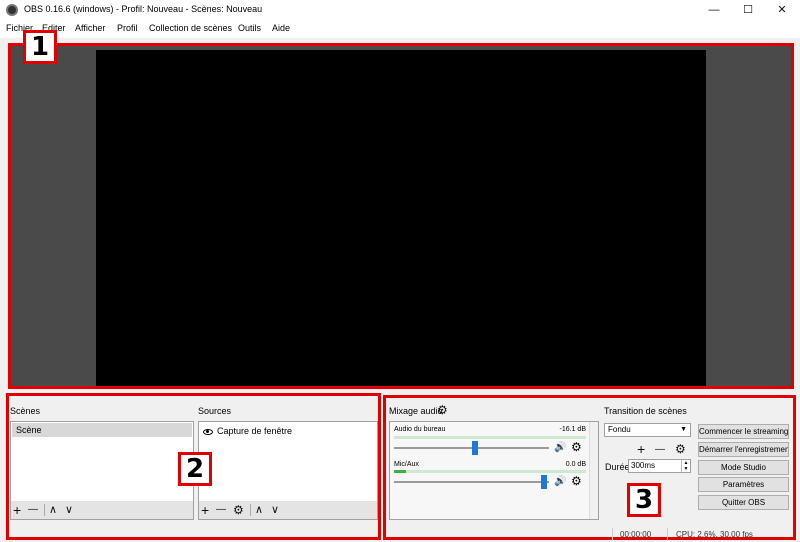 This screenshot has width=800, height=542. I want to click on zone-badge-2: 2, so click(195, 469).